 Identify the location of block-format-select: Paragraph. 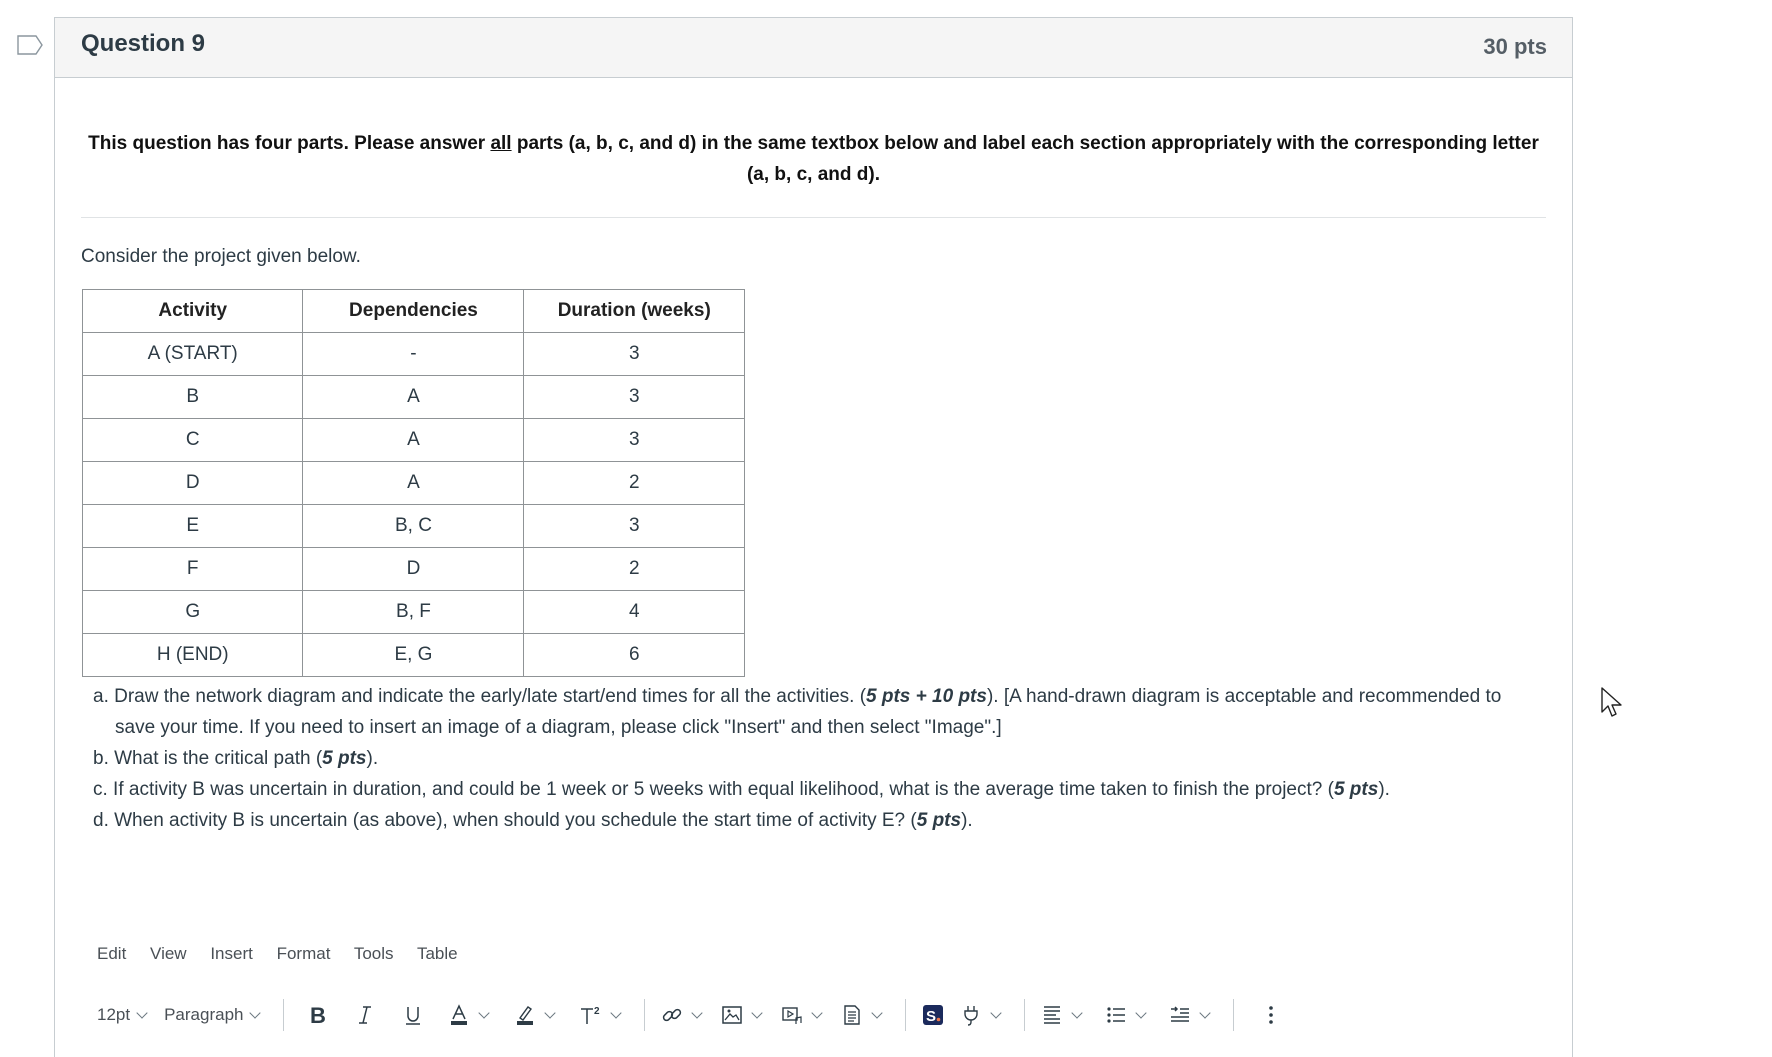
(216, 1015).